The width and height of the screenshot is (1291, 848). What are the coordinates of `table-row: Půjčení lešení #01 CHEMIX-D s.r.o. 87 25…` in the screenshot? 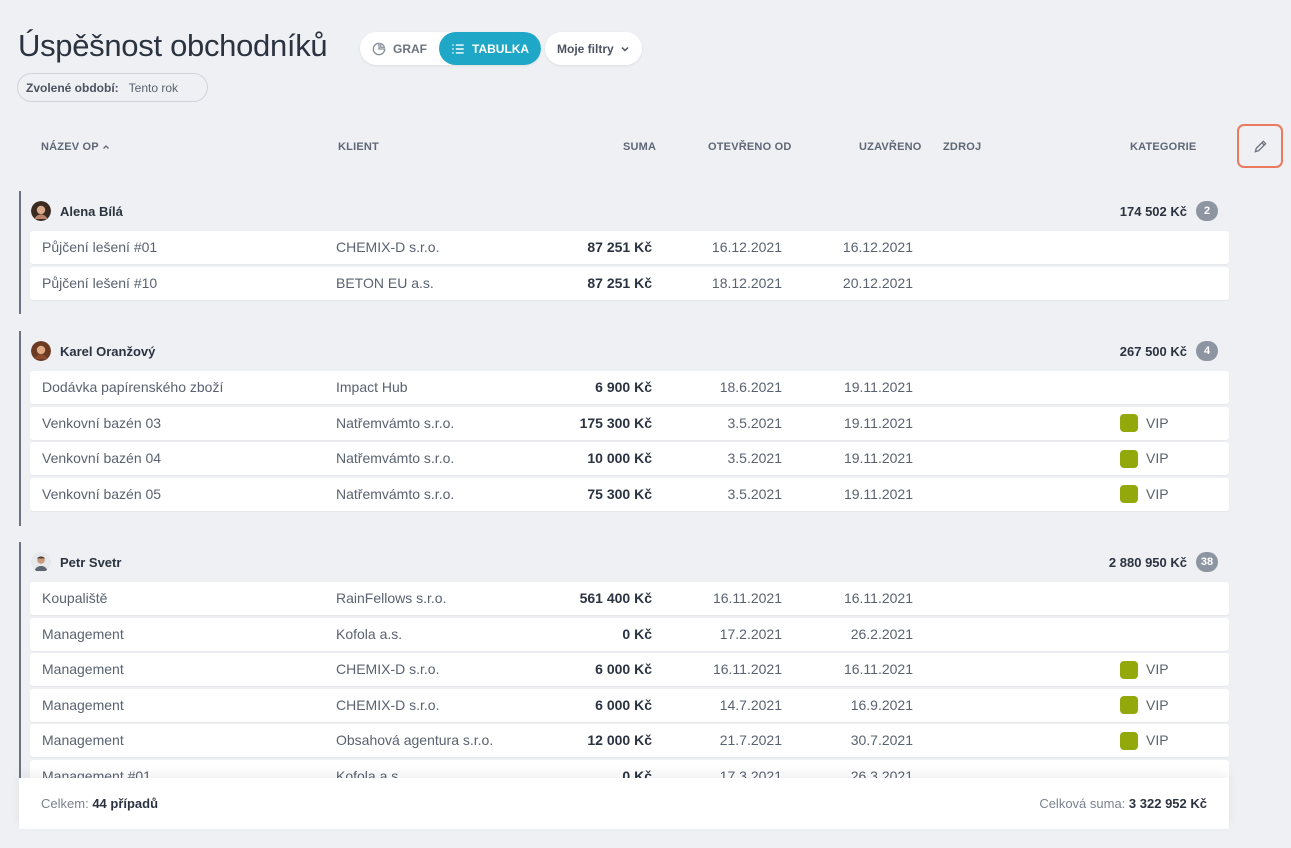 It's located at (629, 247).